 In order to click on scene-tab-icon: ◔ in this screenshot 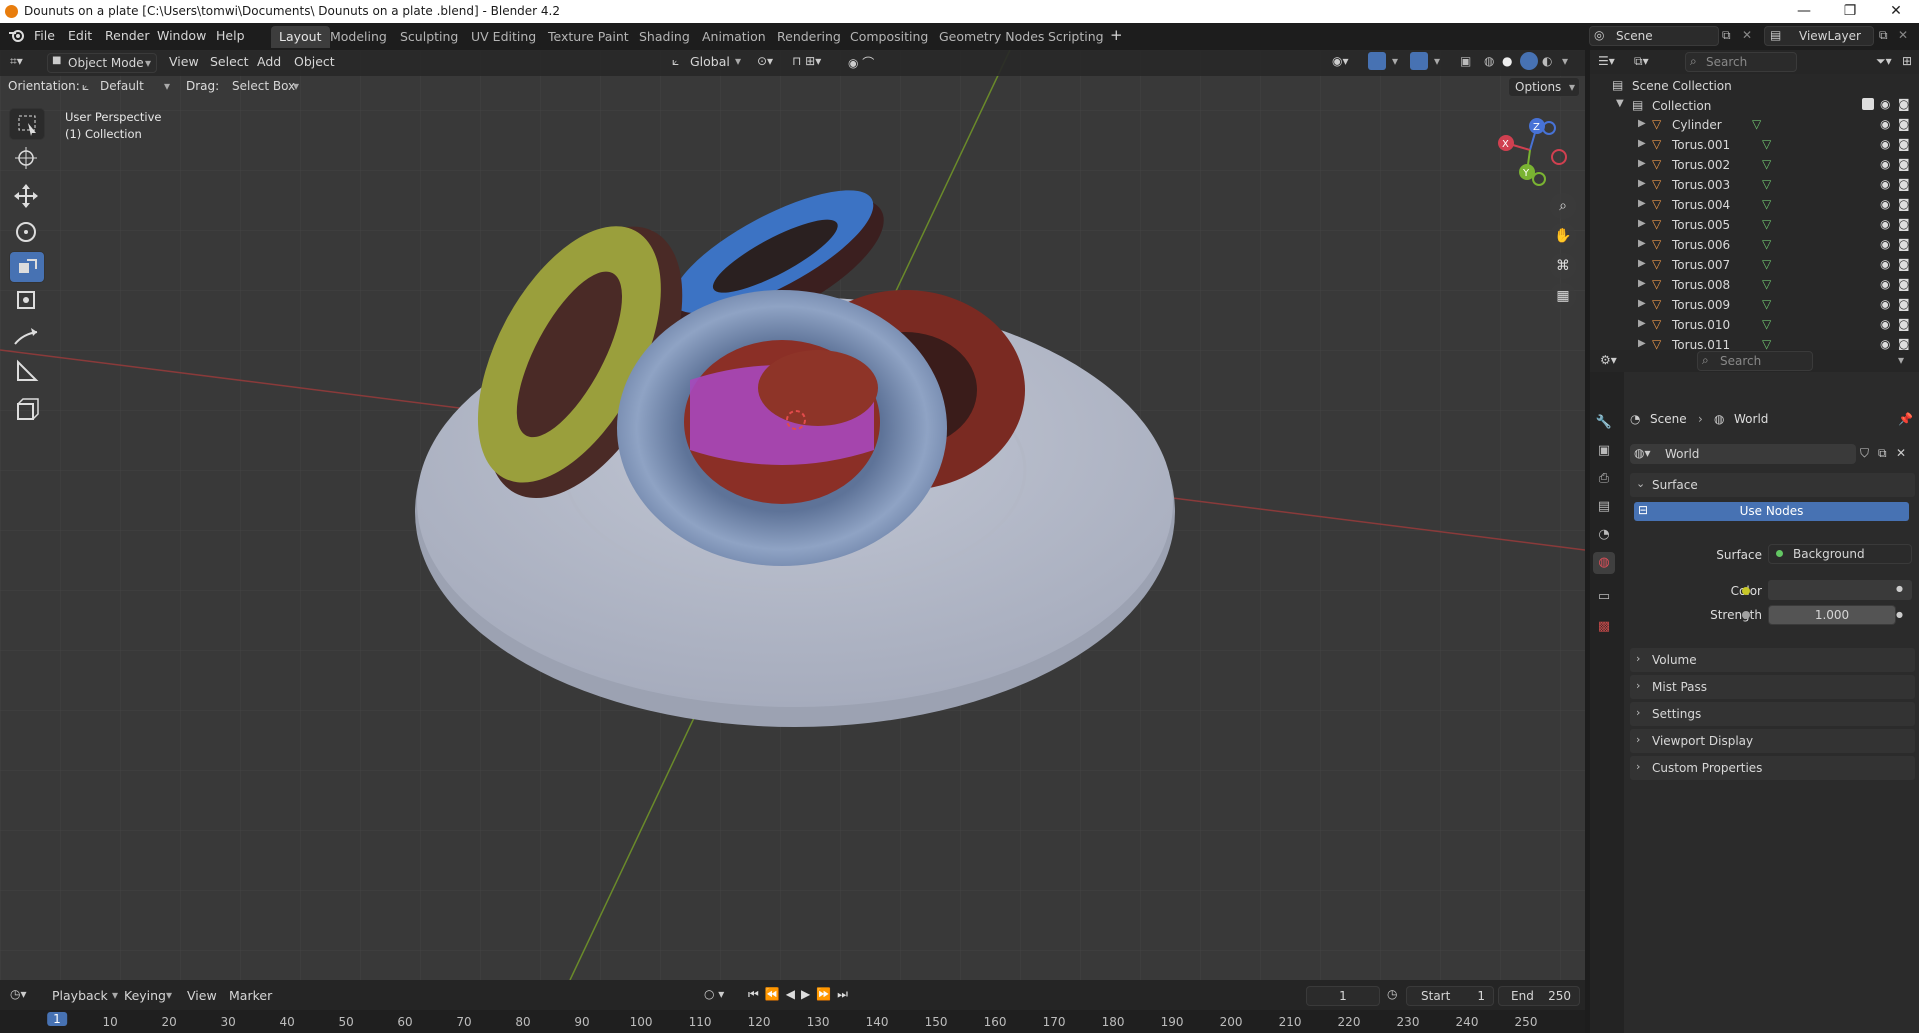, I will do `click(1604, 535)`.